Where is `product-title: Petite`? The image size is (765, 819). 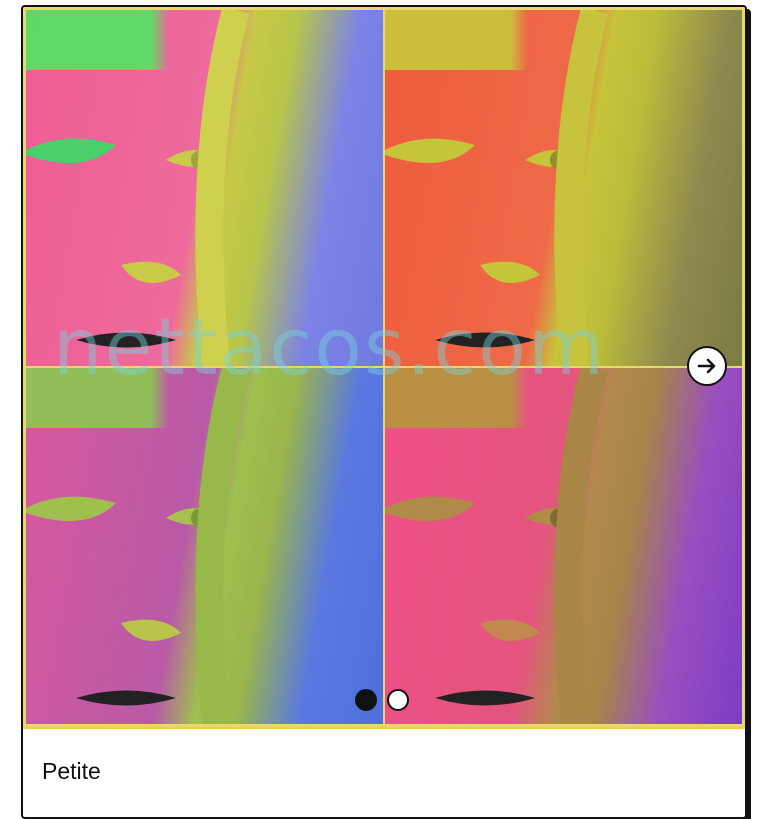 product-title: Petite is located at coordinates (71, 771).